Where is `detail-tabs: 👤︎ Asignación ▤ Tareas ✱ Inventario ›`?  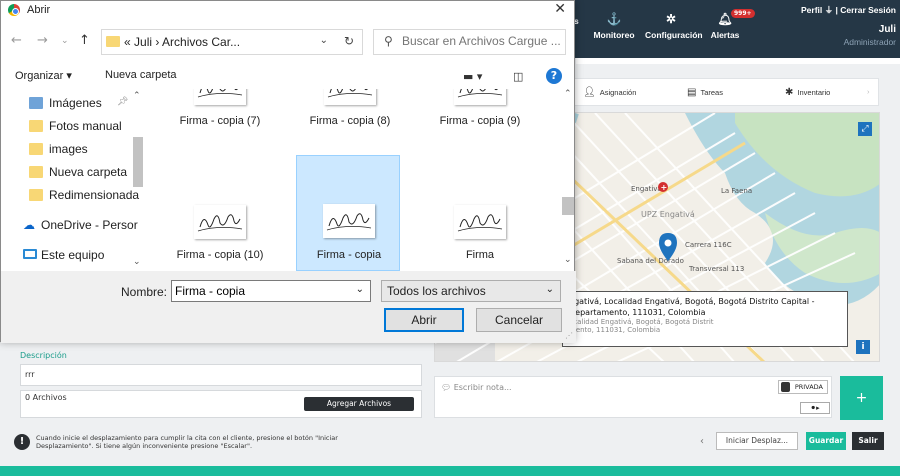
detail-tabs: 👤︎ Asignación ▤ Tareas ✱ Inventario › is located at coordinates (726, 92).